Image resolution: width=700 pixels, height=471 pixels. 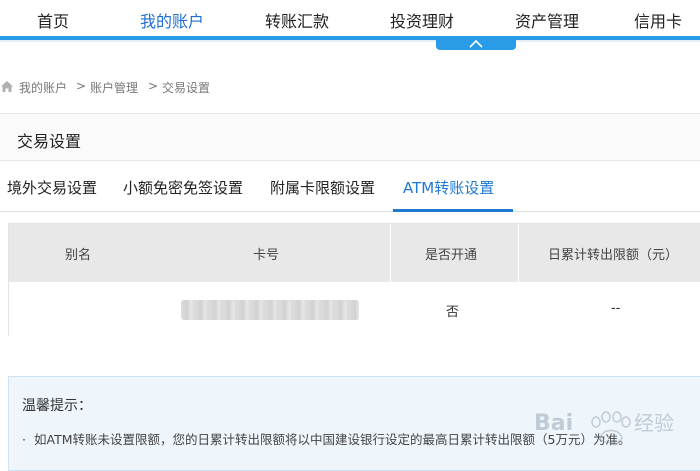 I want to click on cell-card-number-masked, so click(x=270, y=310).